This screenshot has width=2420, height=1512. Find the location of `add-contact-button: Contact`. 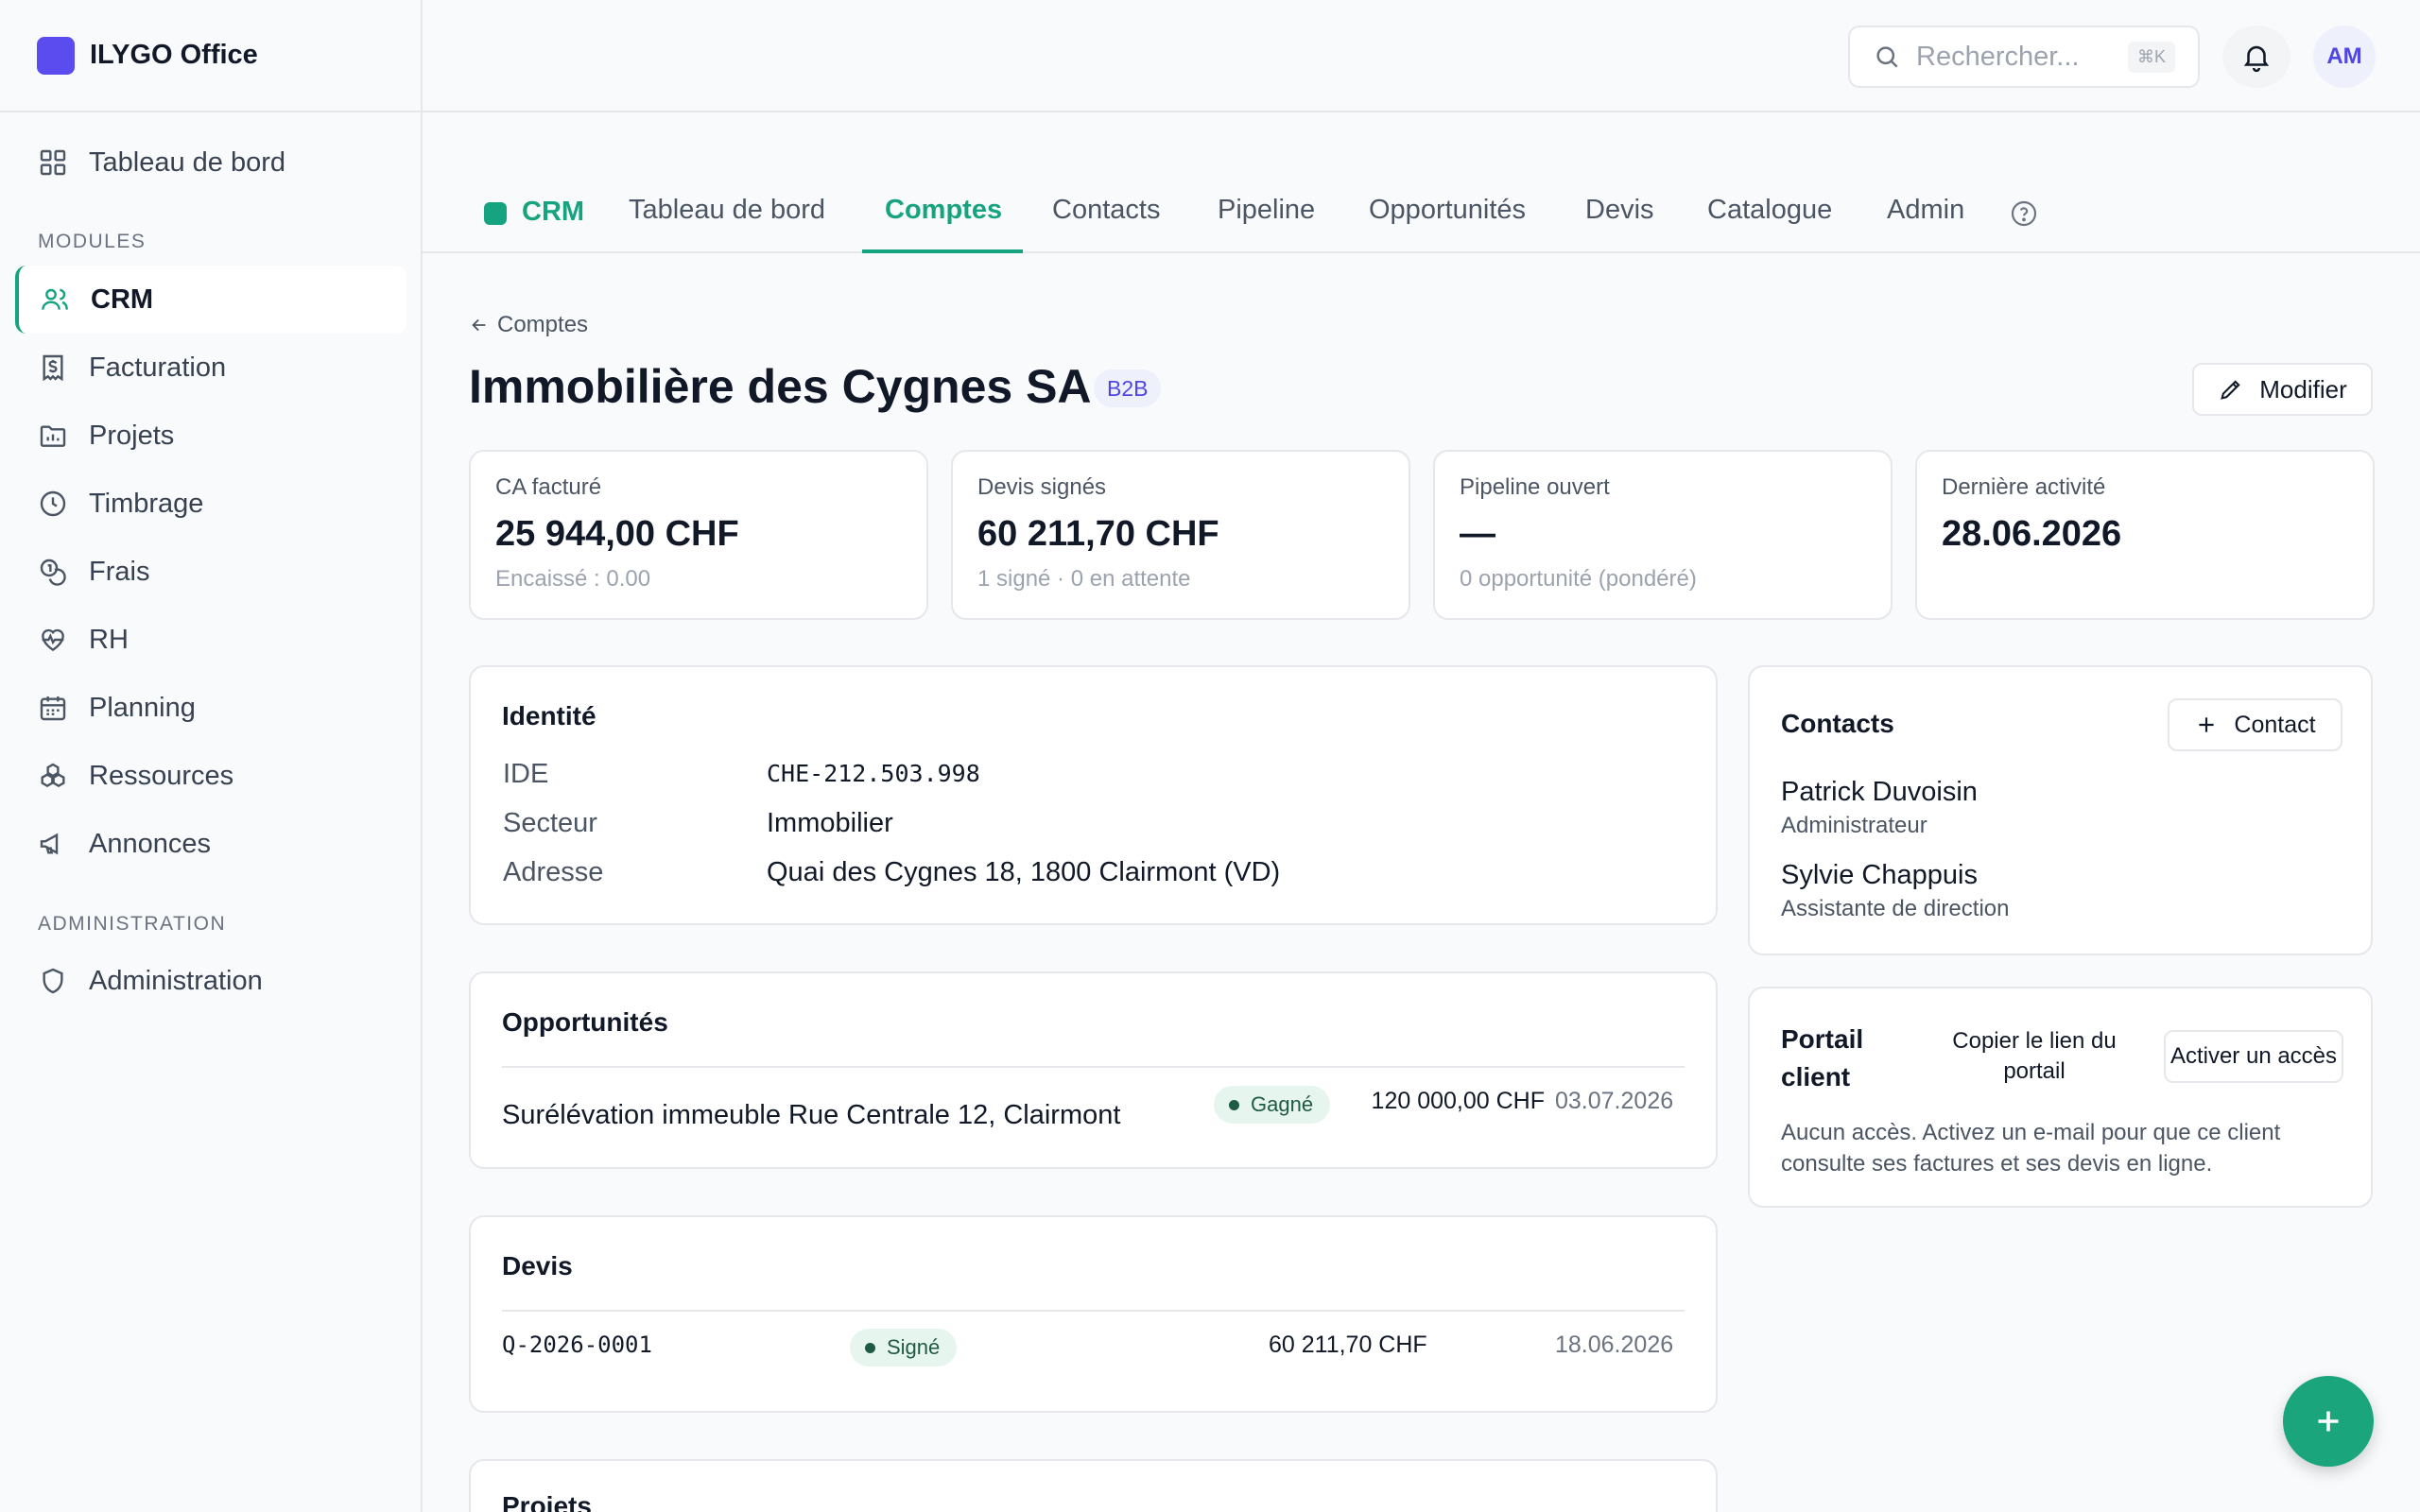

add-contact-button: Contact is located at coordinates (2255, 724).